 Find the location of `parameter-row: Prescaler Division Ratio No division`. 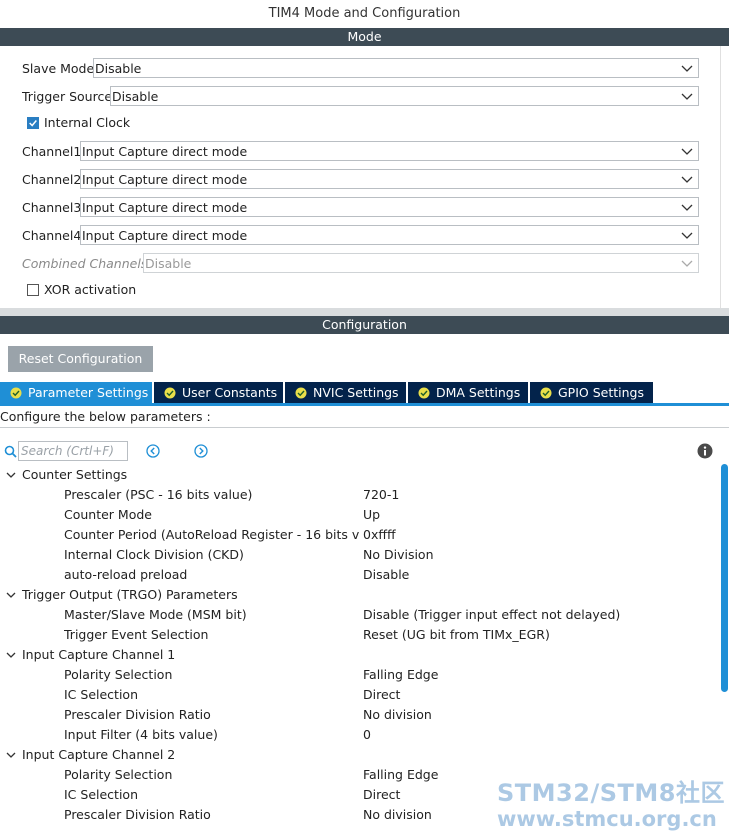

parameter-row: Prescaler Division Ratio No division is located at coordinates (358, 715).